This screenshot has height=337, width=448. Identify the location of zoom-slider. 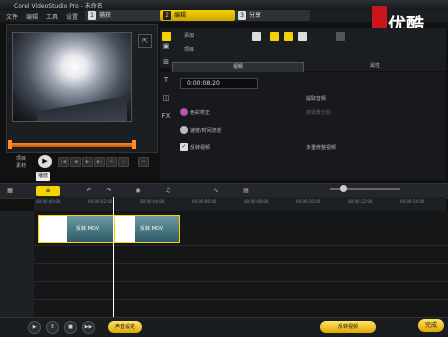
(365, 188).